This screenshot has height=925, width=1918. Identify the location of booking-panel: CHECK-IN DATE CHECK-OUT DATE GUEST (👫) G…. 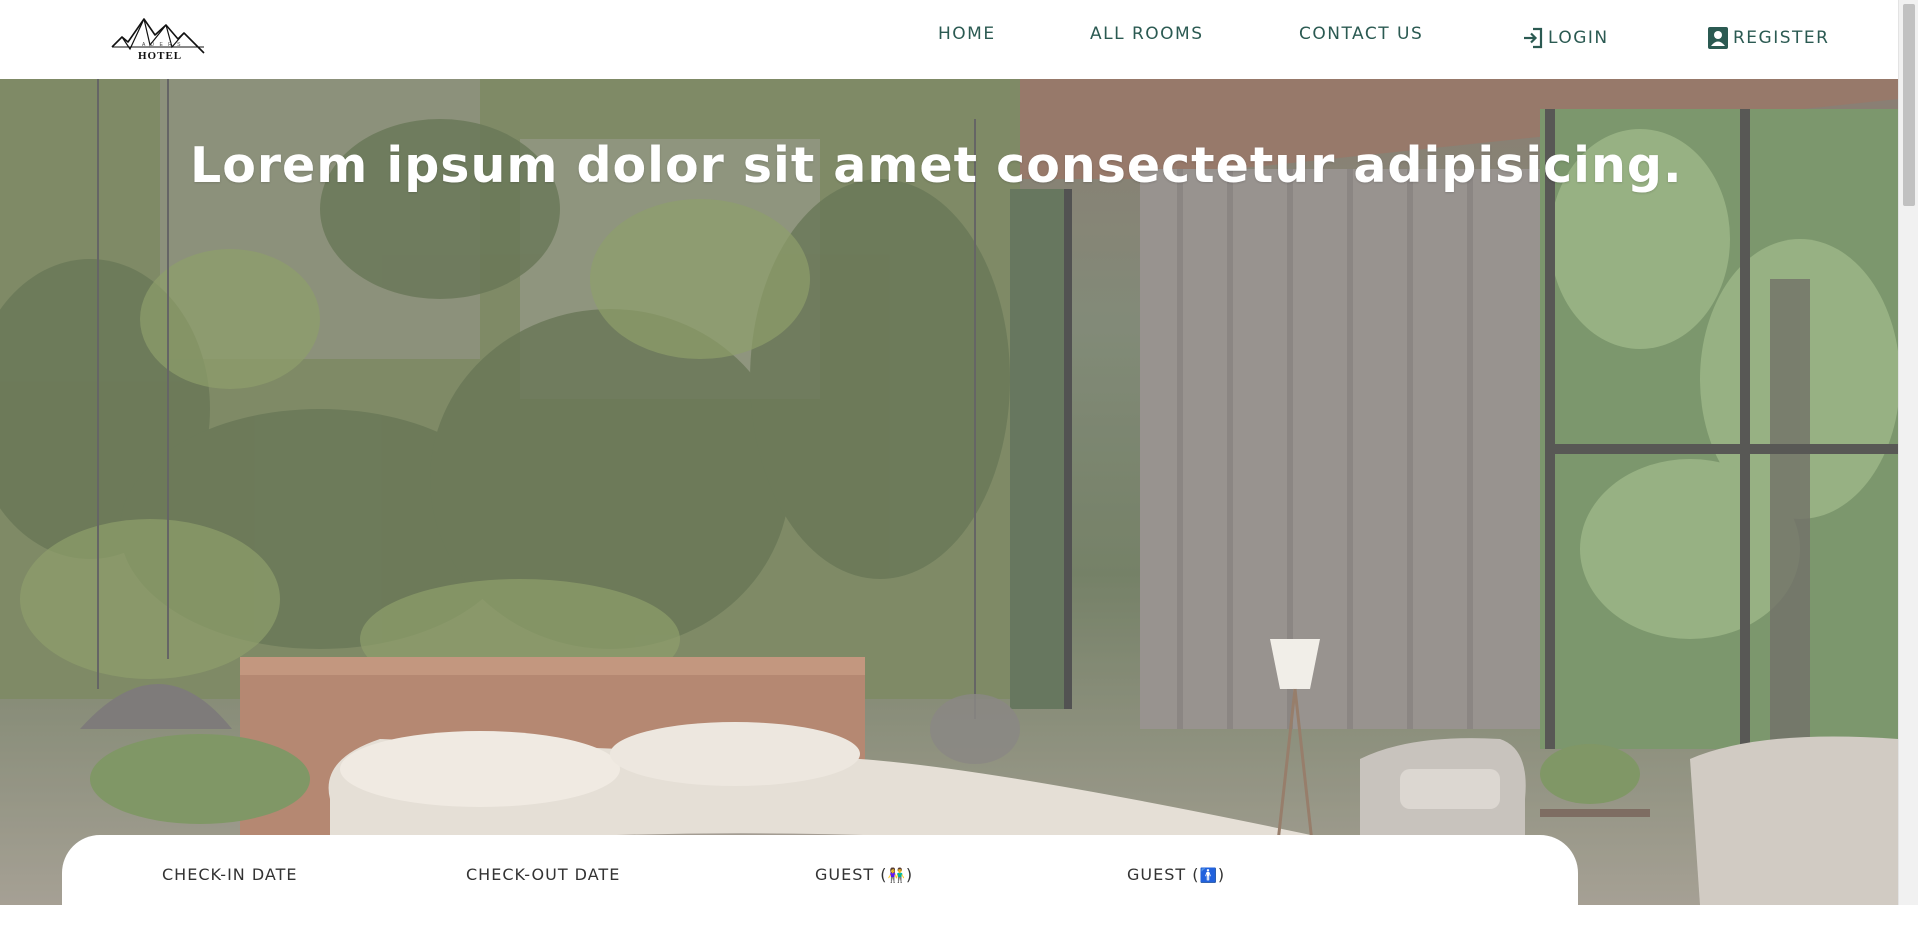
(820, 880).